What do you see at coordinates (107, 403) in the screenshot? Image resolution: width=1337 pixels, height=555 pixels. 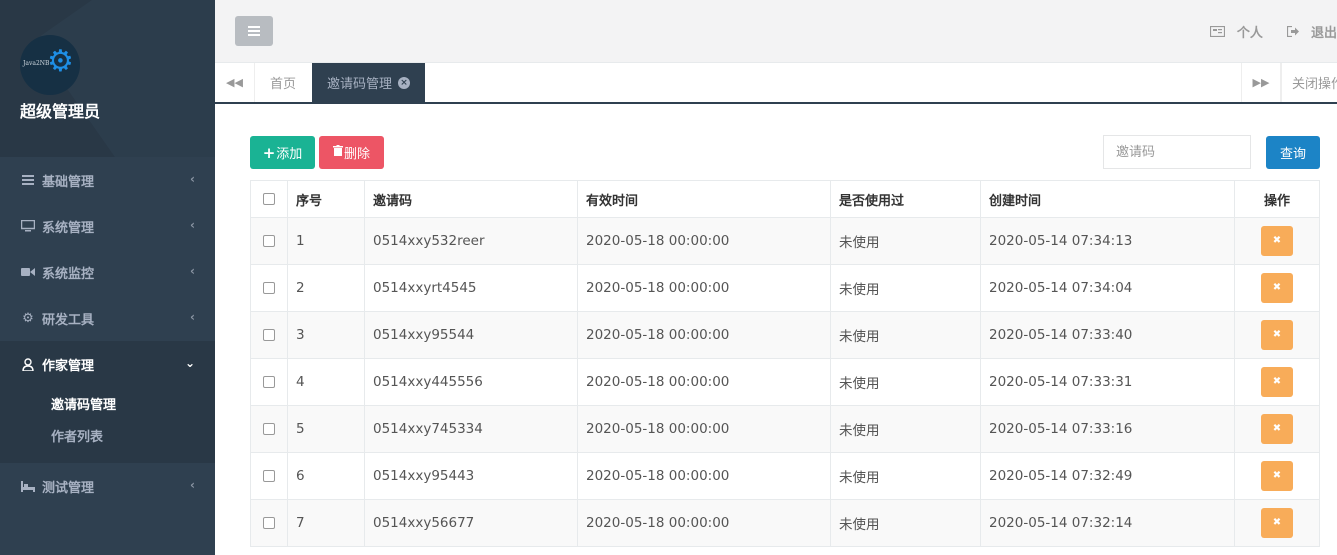 I see `submenu-invite-code: 邀请码管理` at bounding box center [107, 403].